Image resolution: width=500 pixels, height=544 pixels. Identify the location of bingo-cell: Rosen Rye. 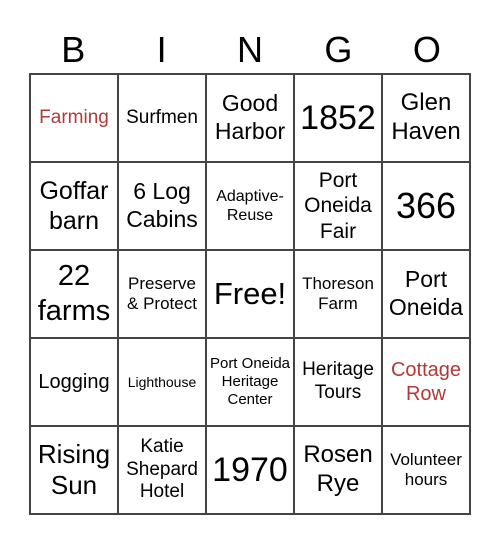
(338, 470).